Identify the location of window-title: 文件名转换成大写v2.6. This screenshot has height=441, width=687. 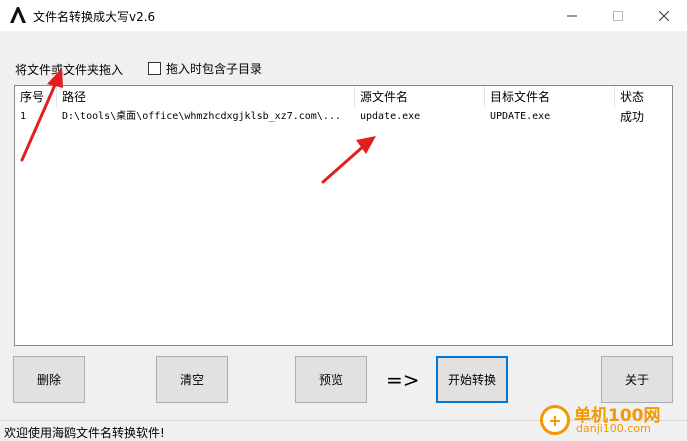
(94, 17).